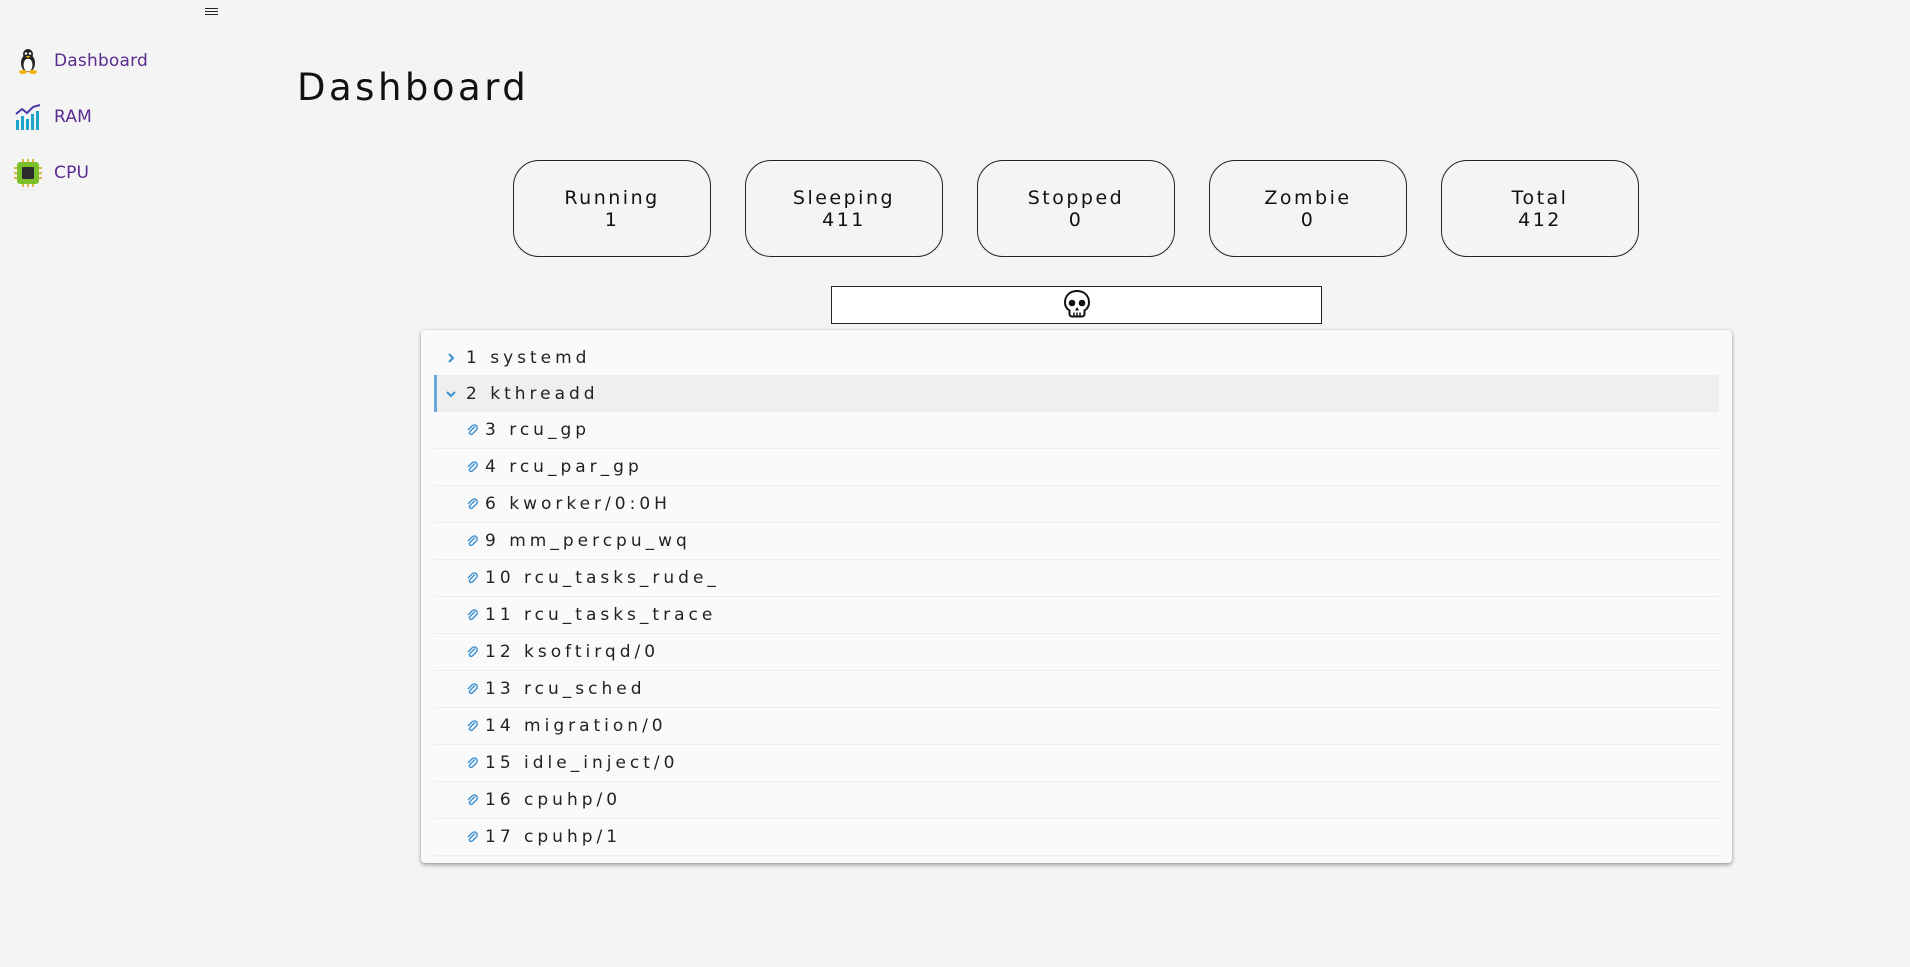 The width and height of the screenshot is (1910, 967). What do you see at coordinates (601, 615) in the screenshot?
I see `tree-leaf-label: 11 rcu_tasks_trace` at bounding box center [601, 615].